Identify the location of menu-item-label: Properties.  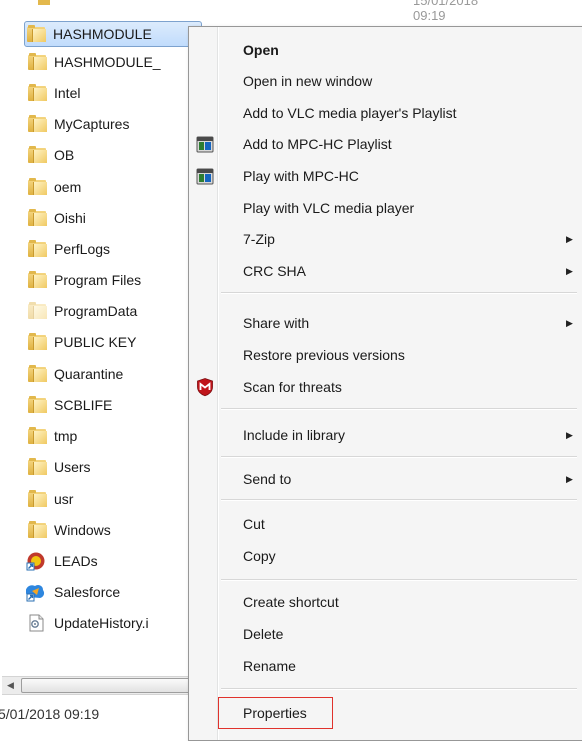
(275, 713).